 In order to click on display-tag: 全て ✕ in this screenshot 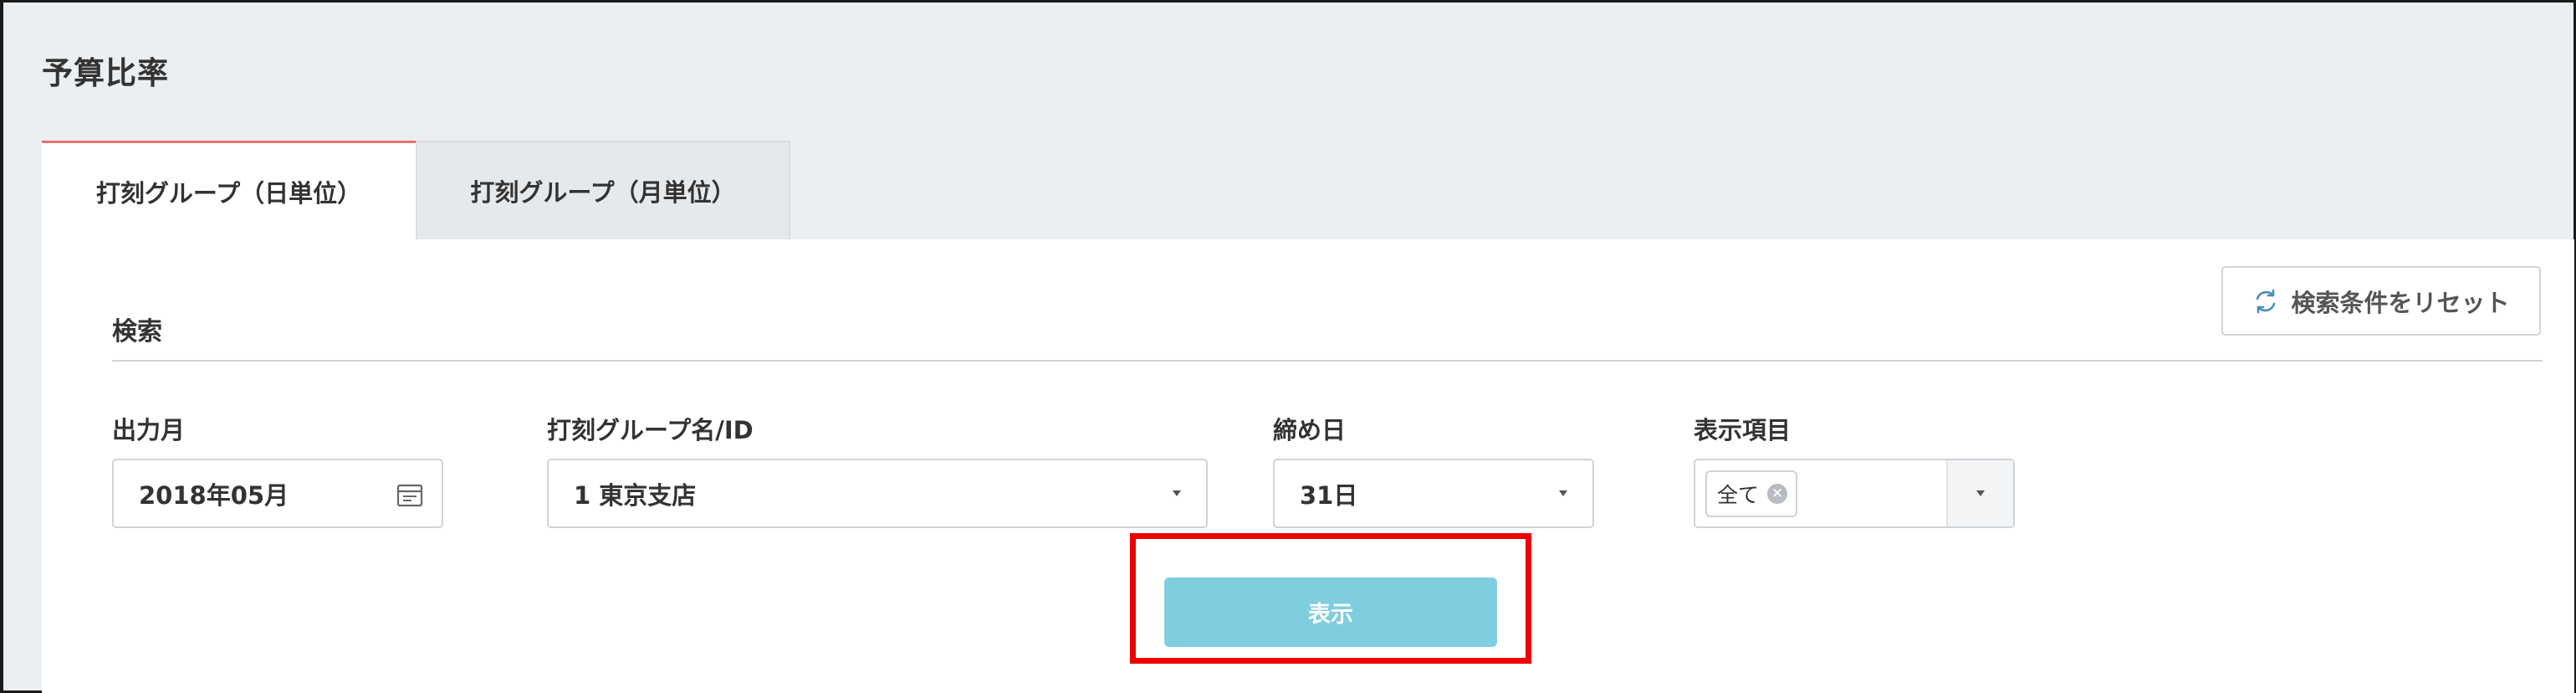, I will do `click(1751, 493)`.